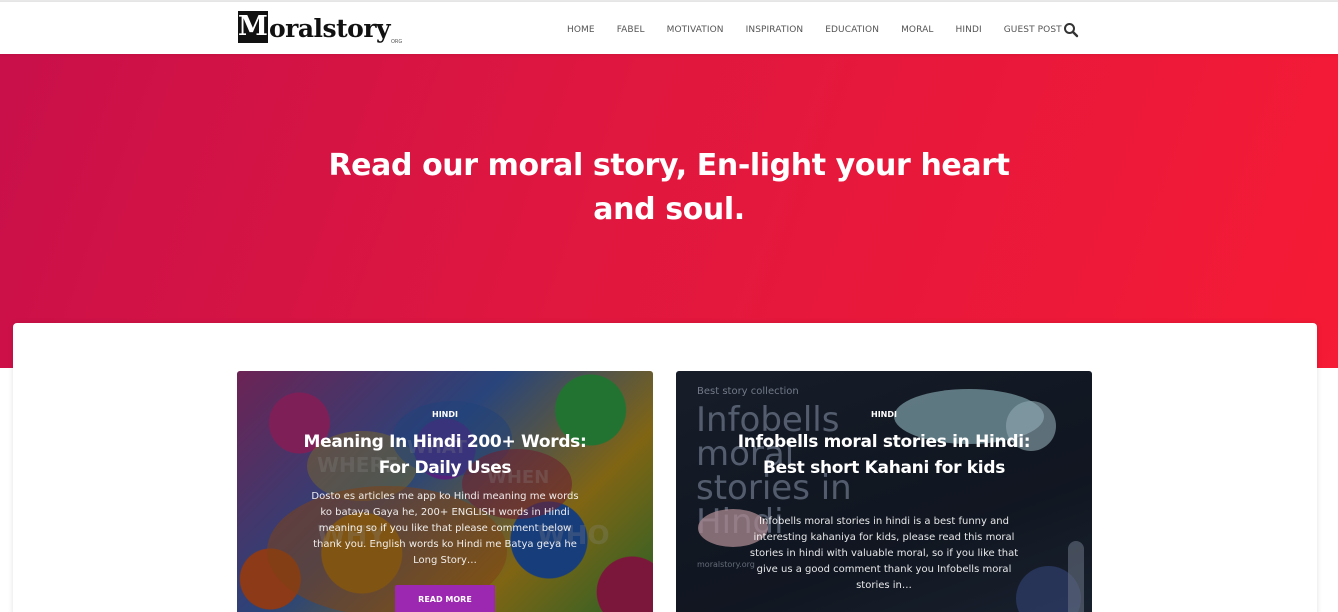 Image resolution: width=1338 pixels, height=612 pixels. Describe the element at coordinates (968, 30) in the screenshot. I see `nav-item-hindi: HINDI` at that location.